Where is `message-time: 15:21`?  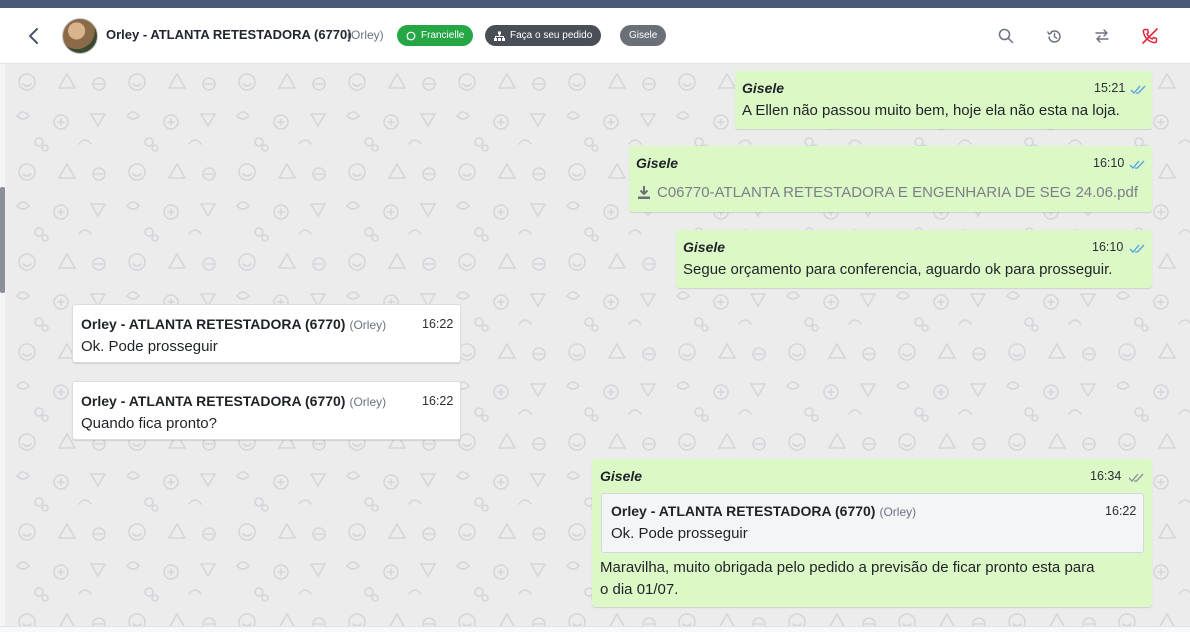
message-time: 15:21 is located at coordinates (1110, 88).